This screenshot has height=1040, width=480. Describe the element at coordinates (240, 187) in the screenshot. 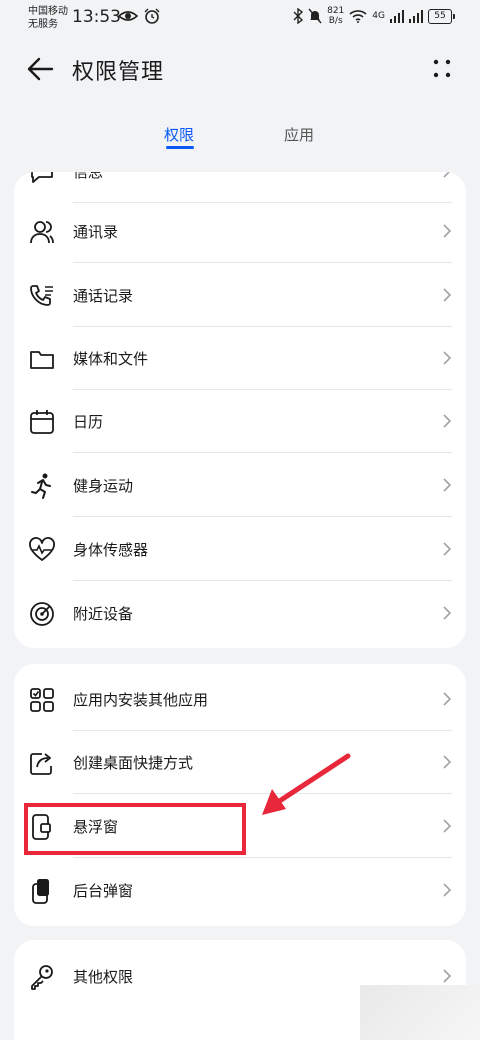

I see `permission-item-messages: 信息` at that location.